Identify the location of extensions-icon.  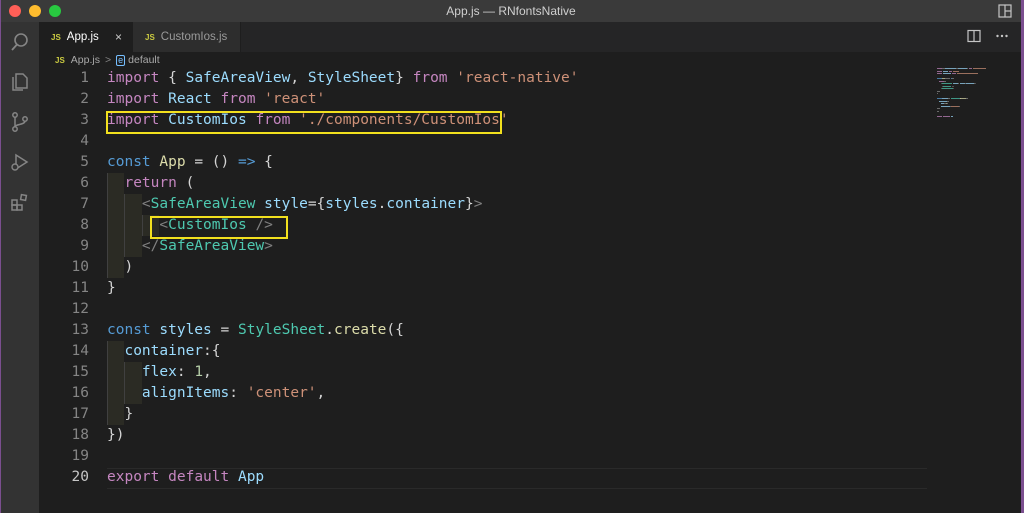
(20, 202).